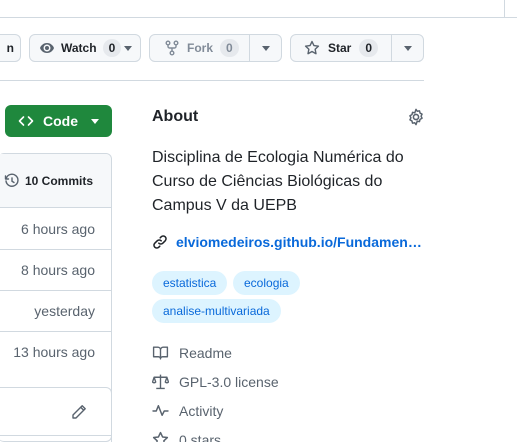 The height and width of the screenshot is (442, 517). I want to click on watch-label: Watch, so click(79, 48).